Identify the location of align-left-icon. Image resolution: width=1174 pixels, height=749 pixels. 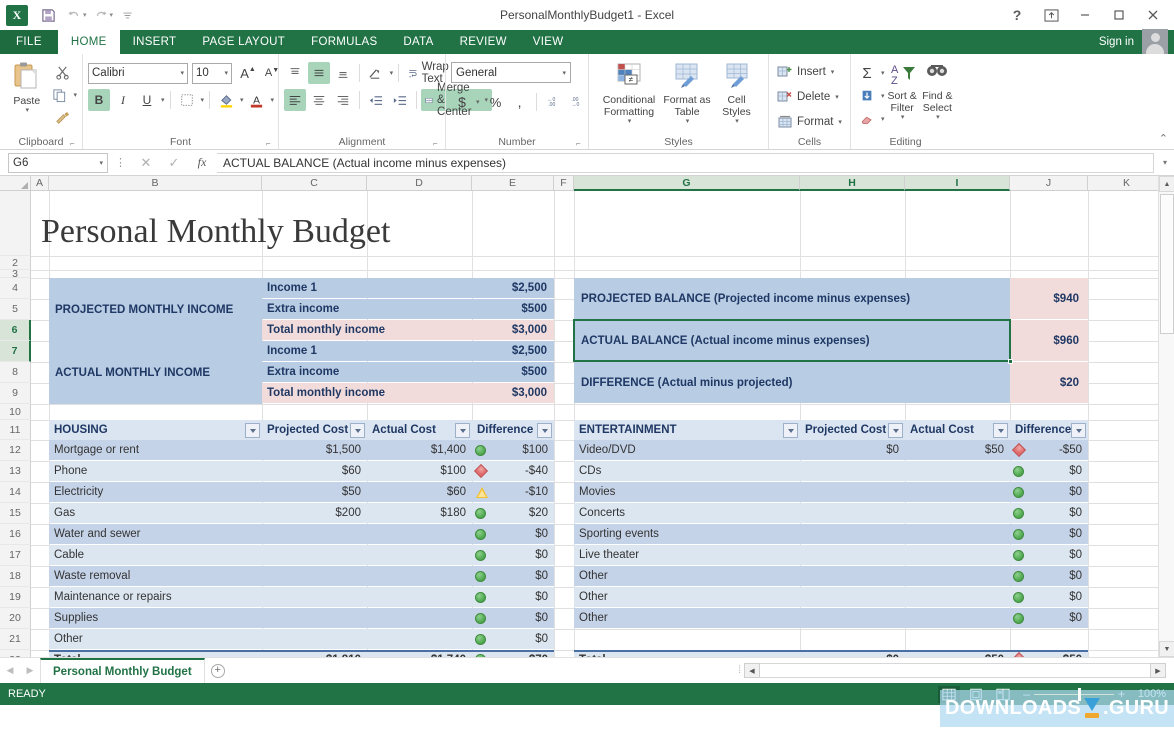
(295, 100).